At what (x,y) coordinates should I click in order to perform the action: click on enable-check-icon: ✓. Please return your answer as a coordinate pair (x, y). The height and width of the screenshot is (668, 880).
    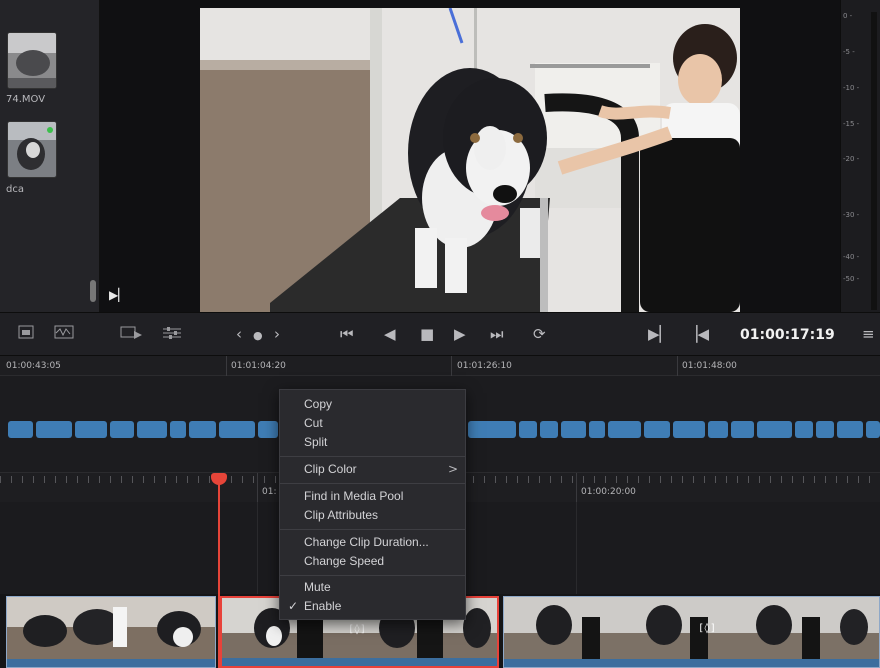
    Looking at the image, I should click on (293, 606).